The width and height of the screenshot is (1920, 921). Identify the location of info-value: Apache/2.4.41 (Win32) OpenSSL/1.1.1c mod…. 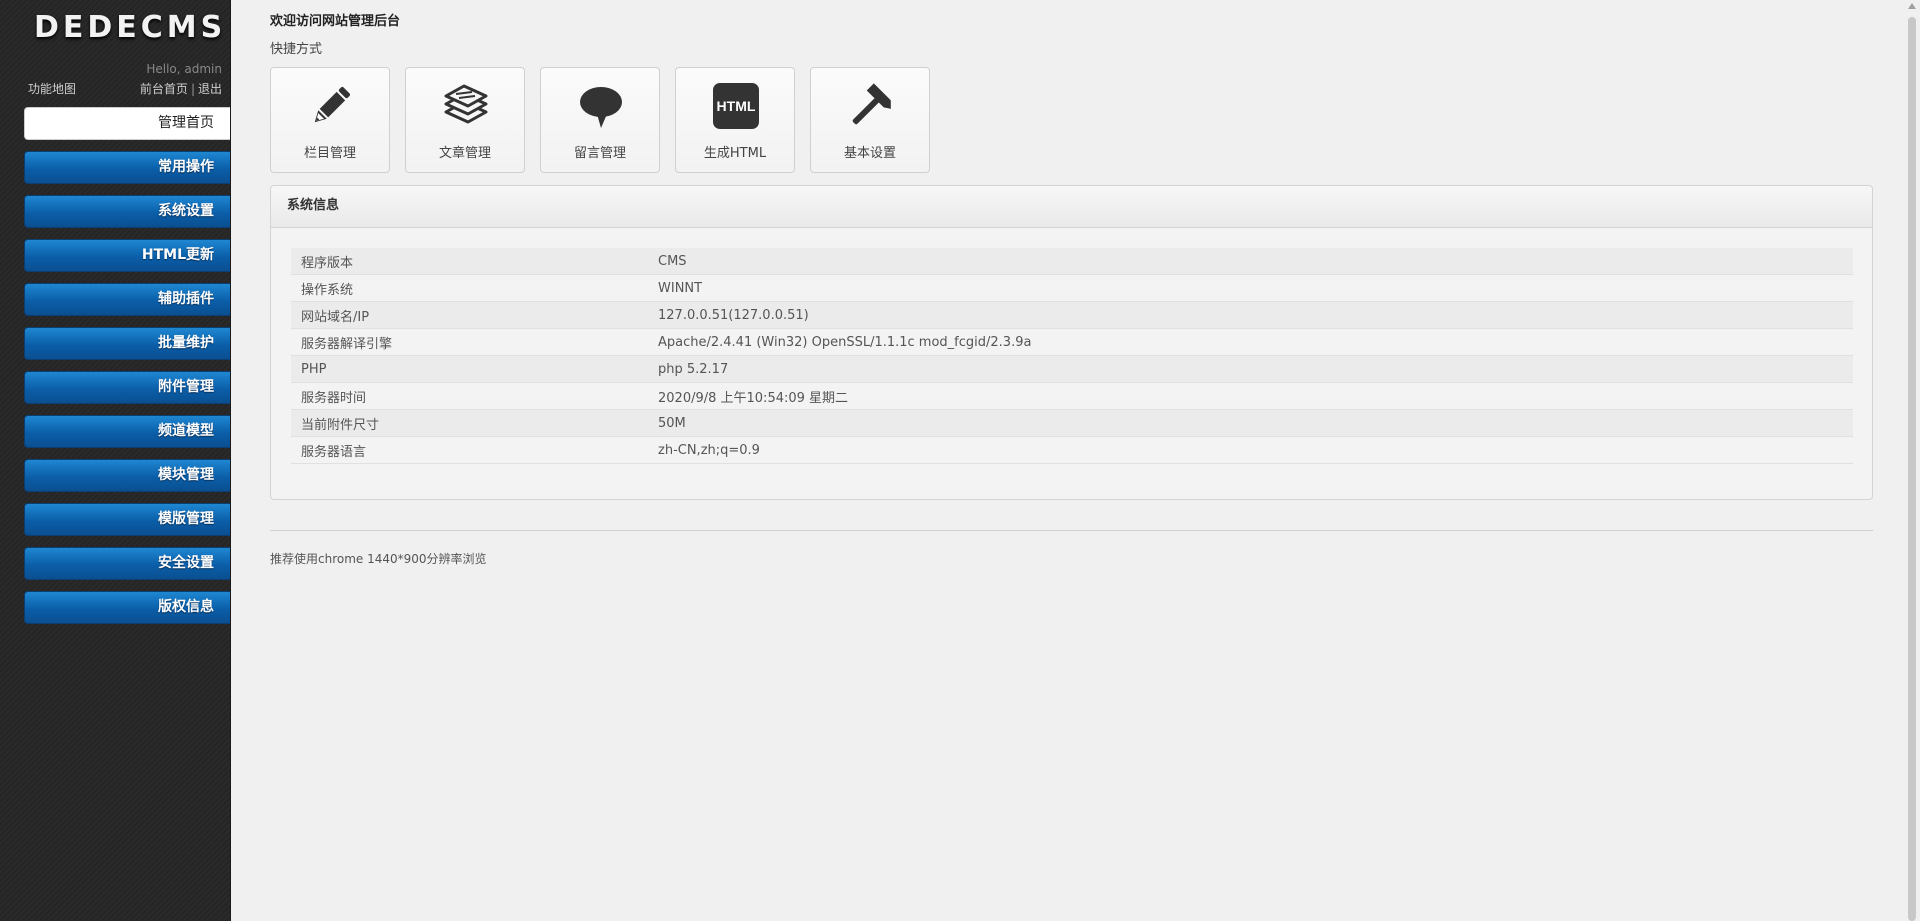
(1255, 342).